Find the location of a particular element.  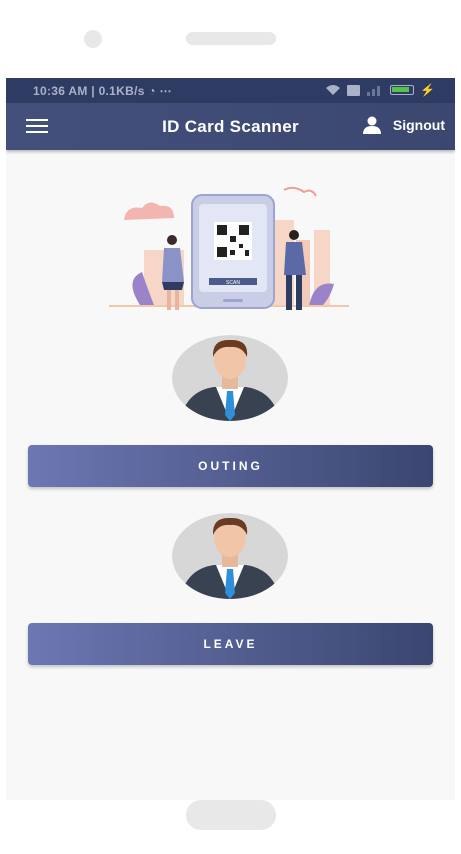

leave-button: LEAVE is located at coordinates (230, 644).